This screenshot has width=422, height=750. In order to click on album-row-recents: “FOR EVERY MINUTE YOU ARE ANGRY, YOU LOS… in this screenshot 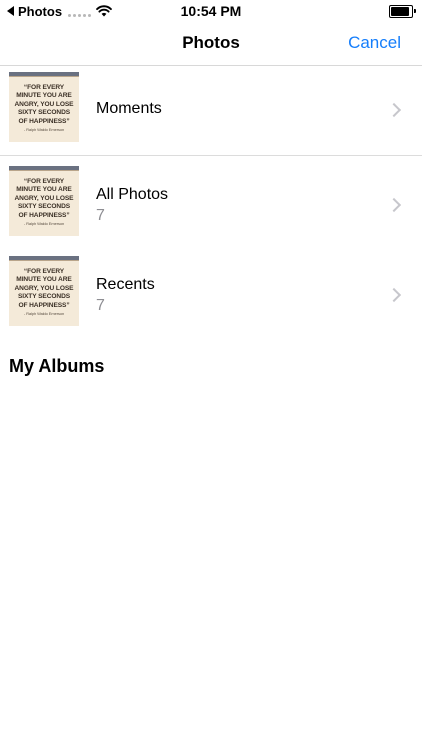, I will do `click(211, 291)`.